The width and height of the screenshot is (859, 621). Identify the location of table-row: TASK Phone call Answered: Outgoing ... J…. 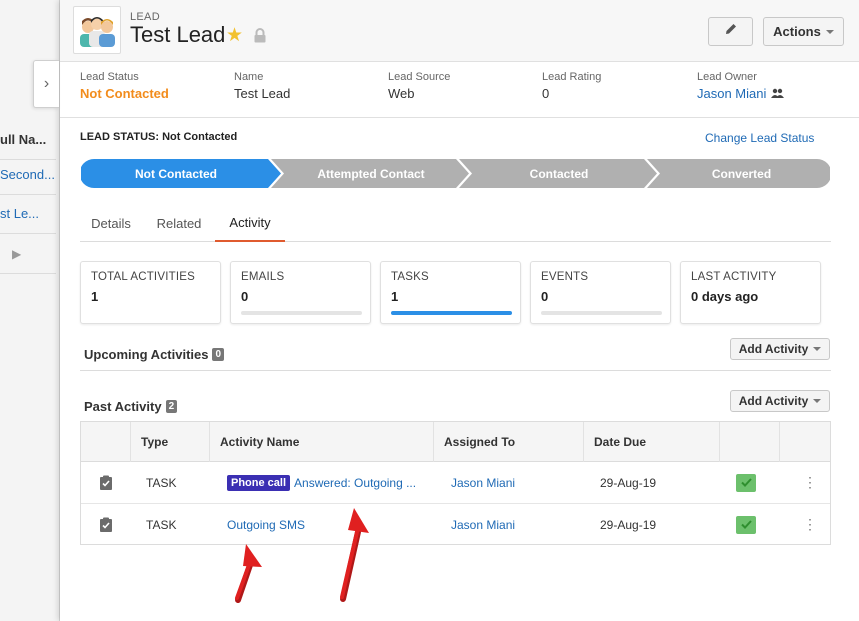
(455, 483).